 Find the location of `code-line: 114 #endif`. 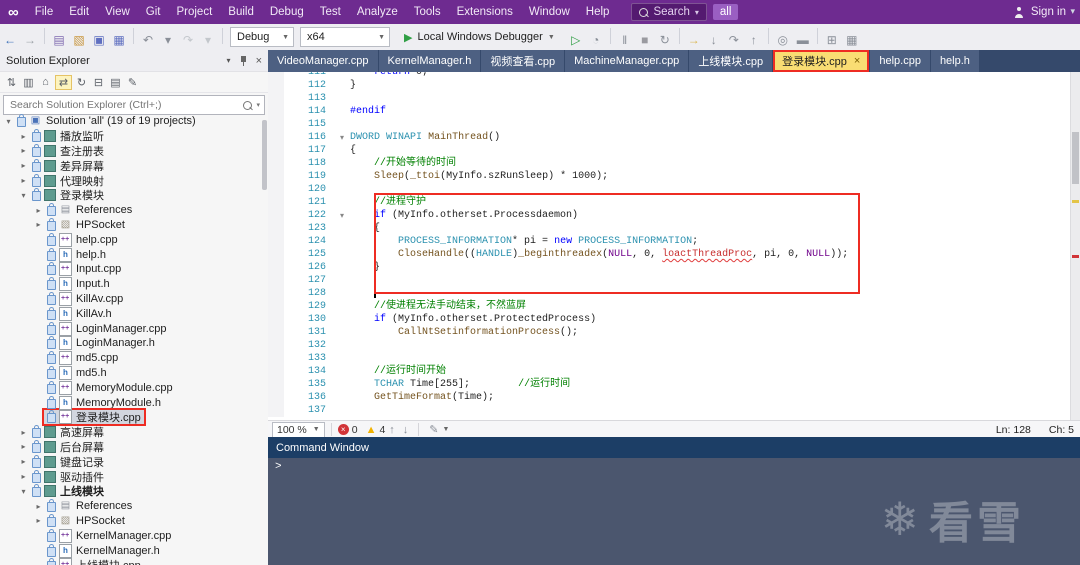

code-line: 114 #endif is located at coordinates (674, 111).